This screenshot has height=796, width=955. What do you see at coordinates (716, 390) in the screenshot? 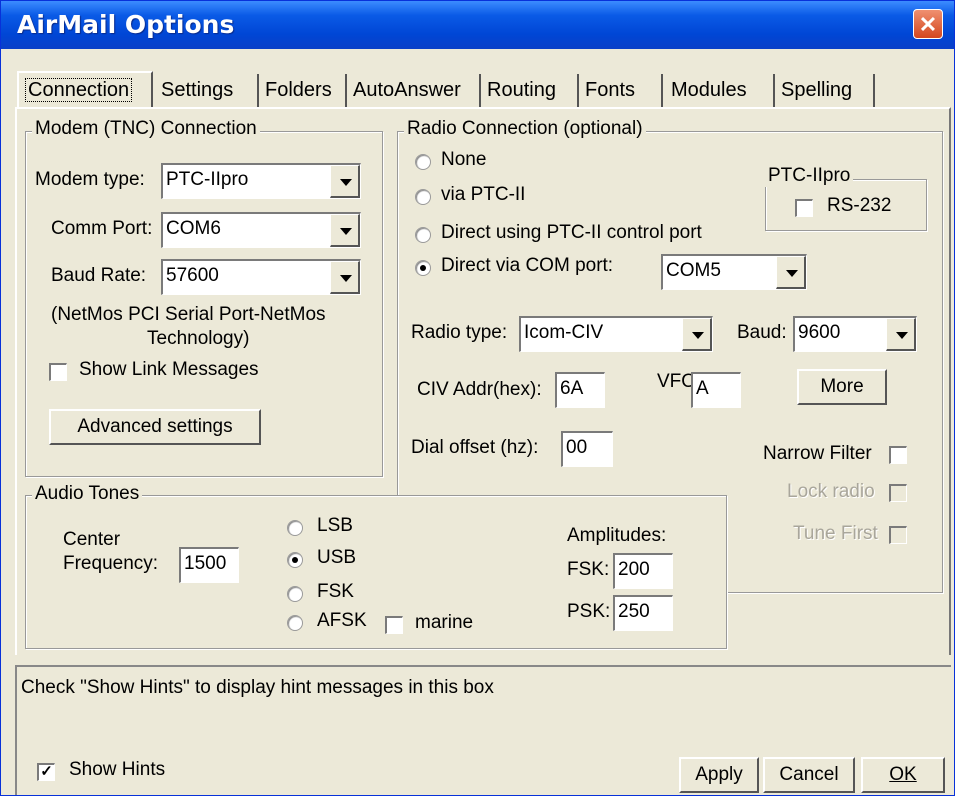
I see `vfo-input: A` at bounding box center [716, 390].